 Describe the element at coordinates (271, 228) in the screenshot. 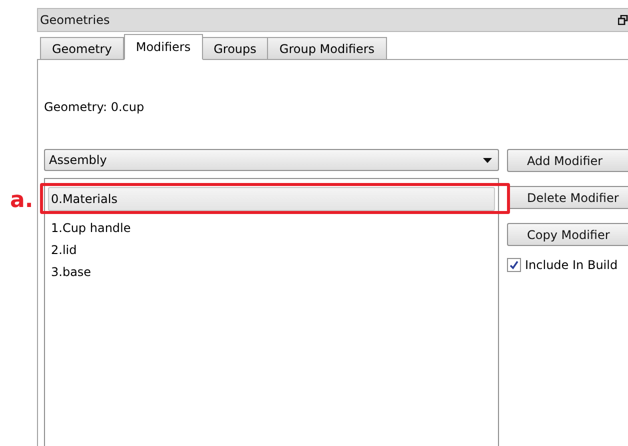

I see `modifier-item: 1.Cup handle` at that location.